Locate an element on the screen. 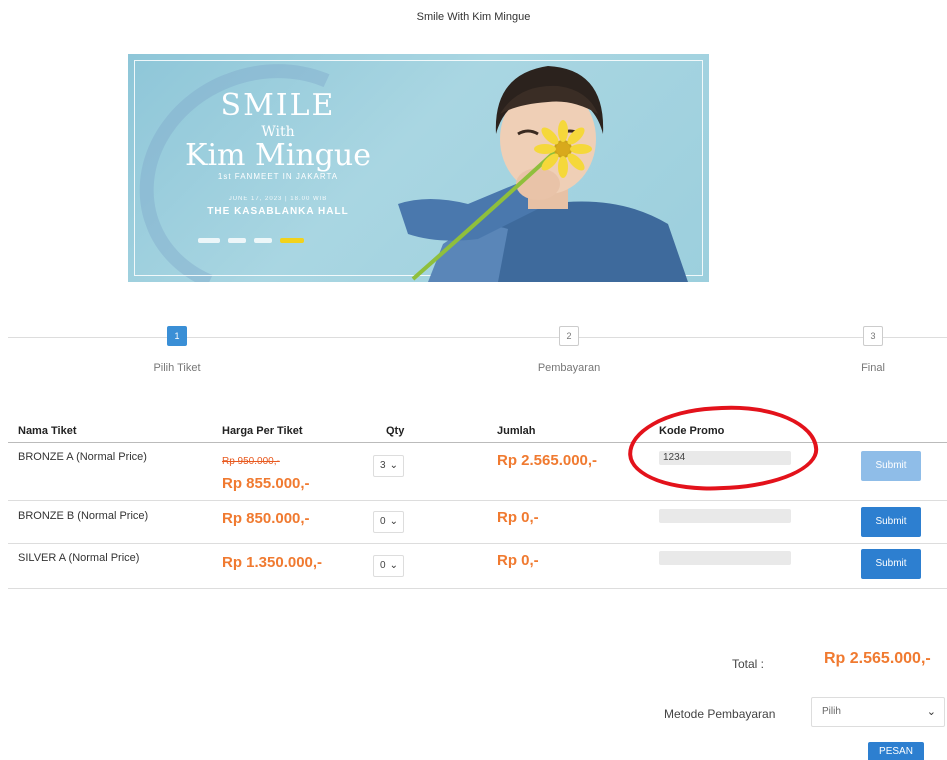 The image size is (947, 760). row-2-qty-value: 0 is located at coordinates (383, 521).